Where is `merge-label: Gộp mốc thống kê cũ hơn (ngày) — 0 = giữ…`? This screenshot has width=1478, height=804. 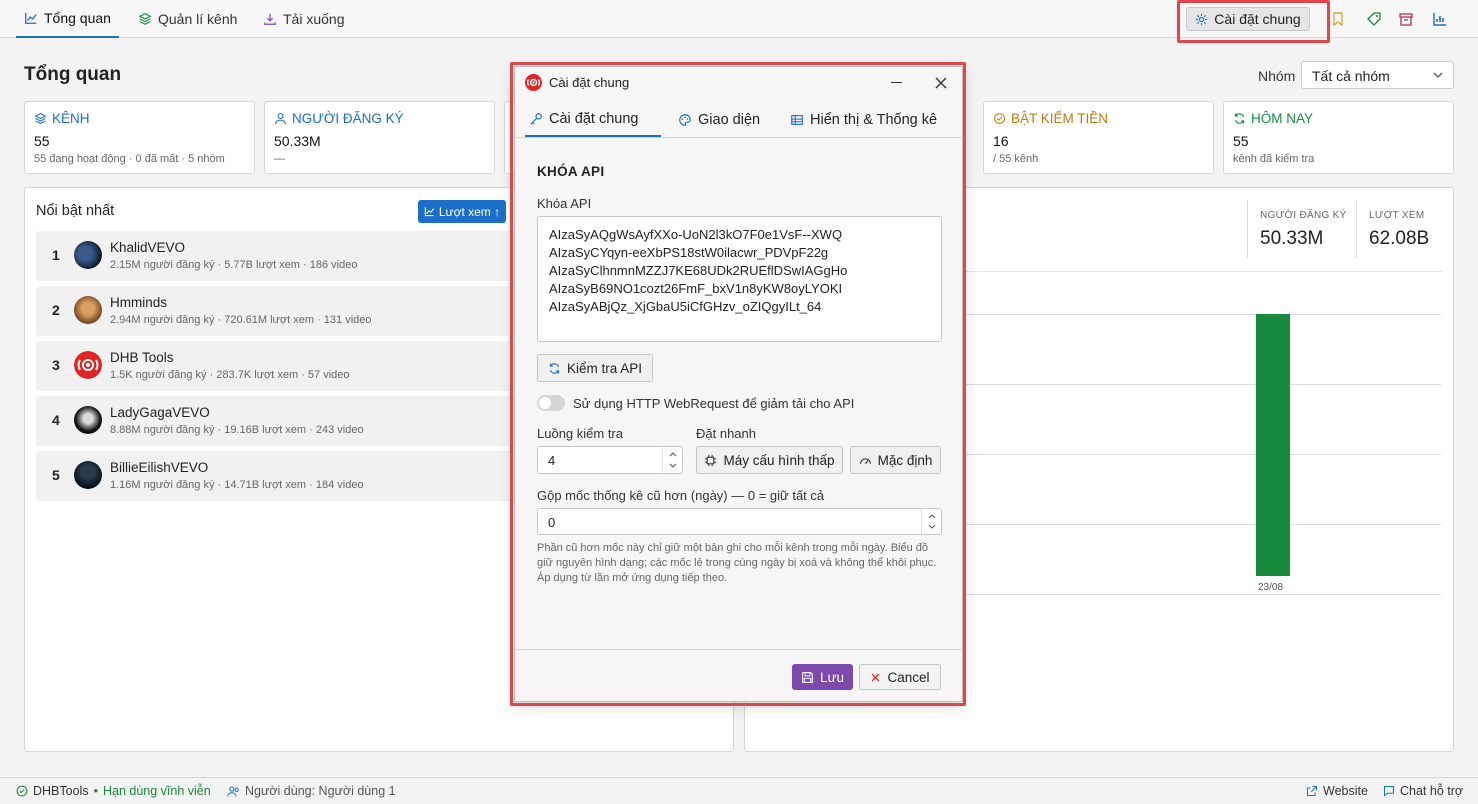 merge-label: Gộp mốc thống kê cũ hơn (ngày) — 0 = giữ… is located at coordinates (681, 495).